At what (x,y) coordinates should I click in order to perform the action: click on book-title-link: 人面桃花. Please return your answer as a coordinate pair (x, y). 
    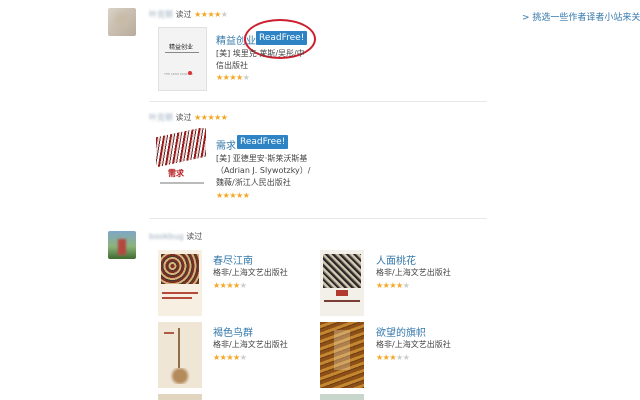
    Looking at the image, I should click on (396, 259).